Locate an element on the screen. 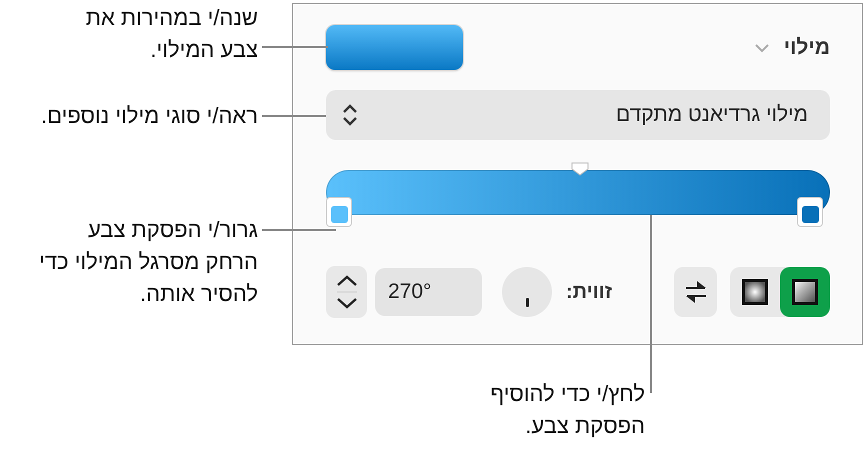 The height and width of the screenshot is (452, 867). reverse-gradient-button is located at coordinates (695, 292).